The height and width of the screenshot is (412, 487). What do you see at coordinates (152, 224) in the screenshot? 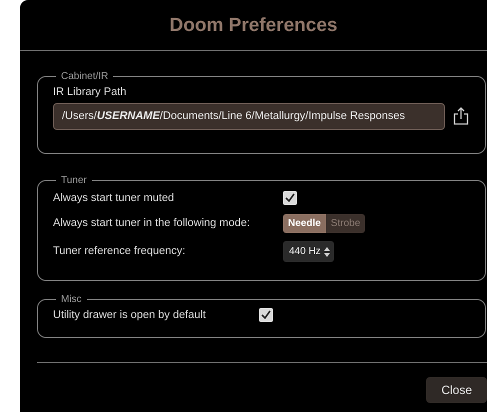
I see `setting-label: Always start tuner in the following mode:` at bounding box center [152, 224].